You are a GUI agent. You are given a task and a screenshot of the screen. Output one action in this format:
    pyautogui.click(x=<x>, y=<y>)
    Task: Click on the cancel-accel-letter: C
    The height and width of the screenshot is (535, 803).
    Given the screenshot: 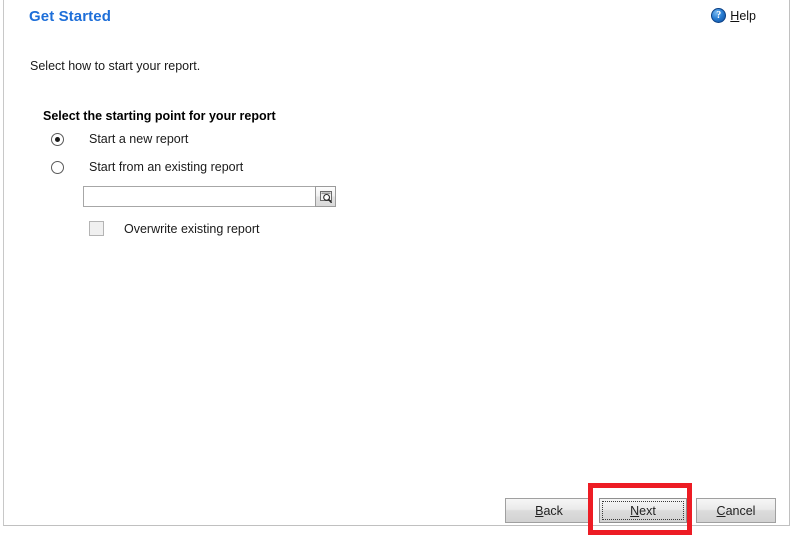 What is the action you would take?
    pyautogui.click(x=721, y=510)
    